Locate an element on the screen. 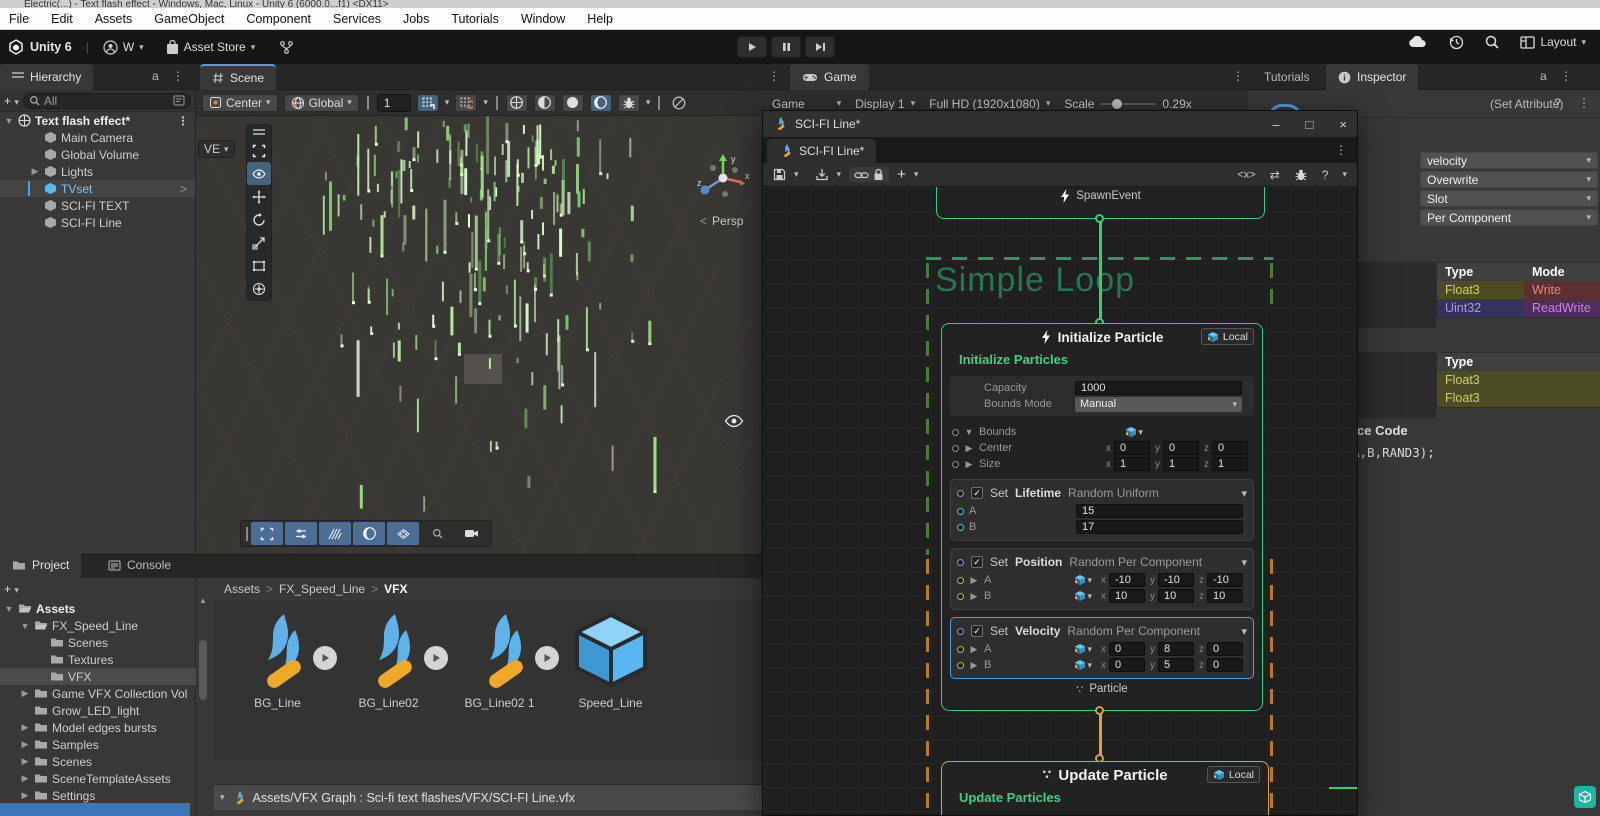 The width and height of the screenshot is (1600, 816). grid-snap-icon is located at coordinates (427, 102).